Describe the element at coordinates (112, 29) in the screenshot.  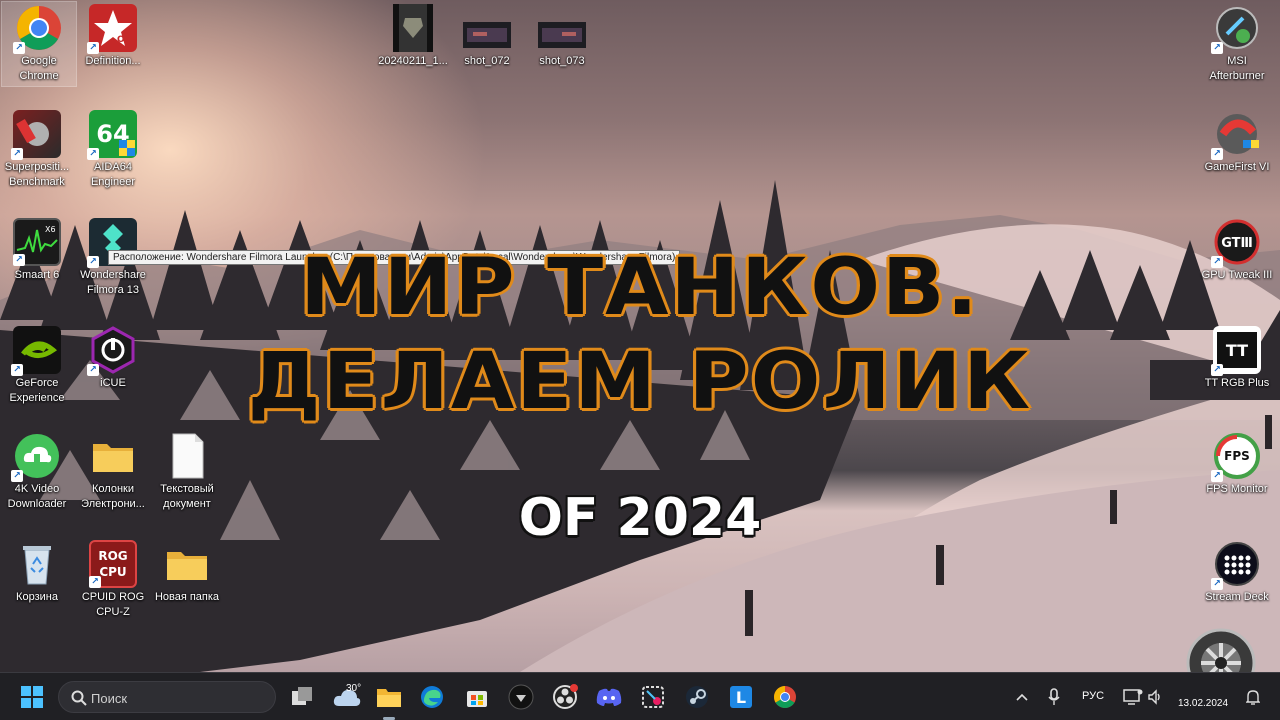
I see `definition-star-icon: OFF ↗` at that location.